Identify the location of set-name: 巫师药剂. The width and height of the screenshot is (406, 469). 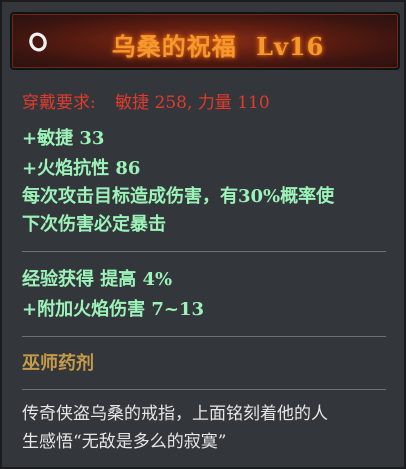
(58, 363).